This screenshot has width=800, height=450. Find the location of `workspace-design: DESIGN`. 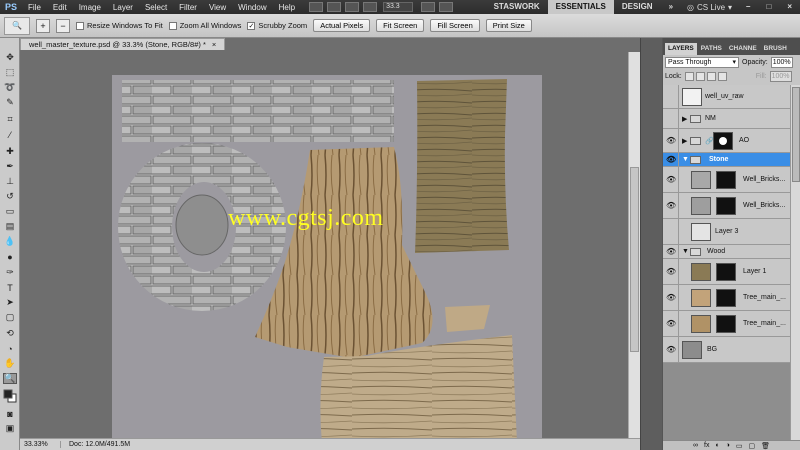

workspace-design: DESIGN is located at coordinates (637, 7).